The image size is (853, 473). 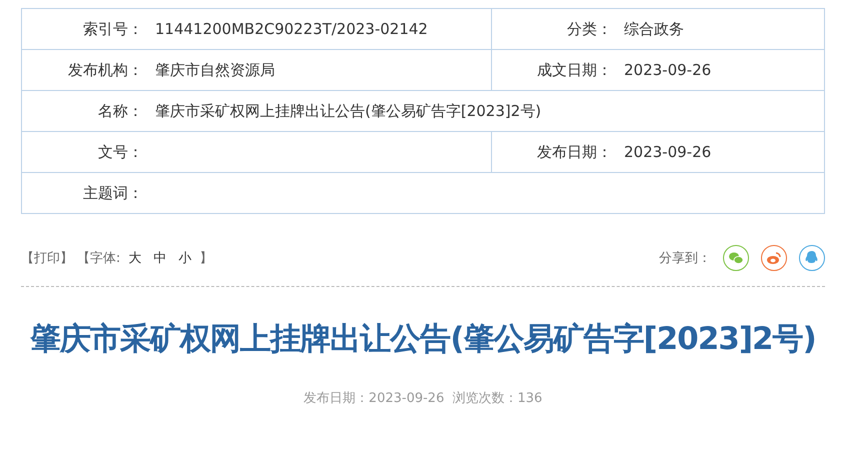 I want to click on font-size-link: 大, so click(x=135, y=258).